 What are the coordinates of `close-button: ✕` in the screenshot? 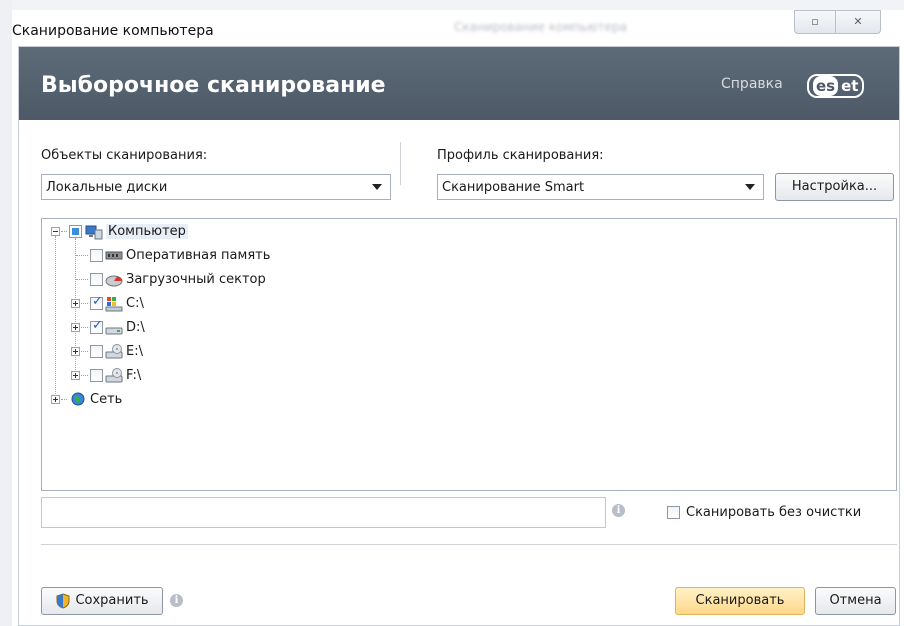 It's located at (858, 22).